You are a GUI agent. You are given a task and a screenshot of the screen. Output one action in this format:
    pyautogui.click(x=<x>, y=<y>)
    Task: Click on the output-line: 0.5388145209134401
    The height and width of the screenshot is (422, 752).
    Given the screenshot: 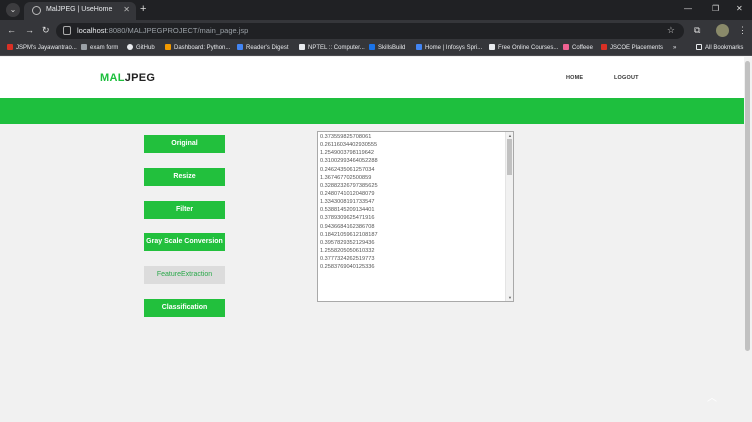 What is the action you would take?
    pyautogui.click(x=347, y=210)
    